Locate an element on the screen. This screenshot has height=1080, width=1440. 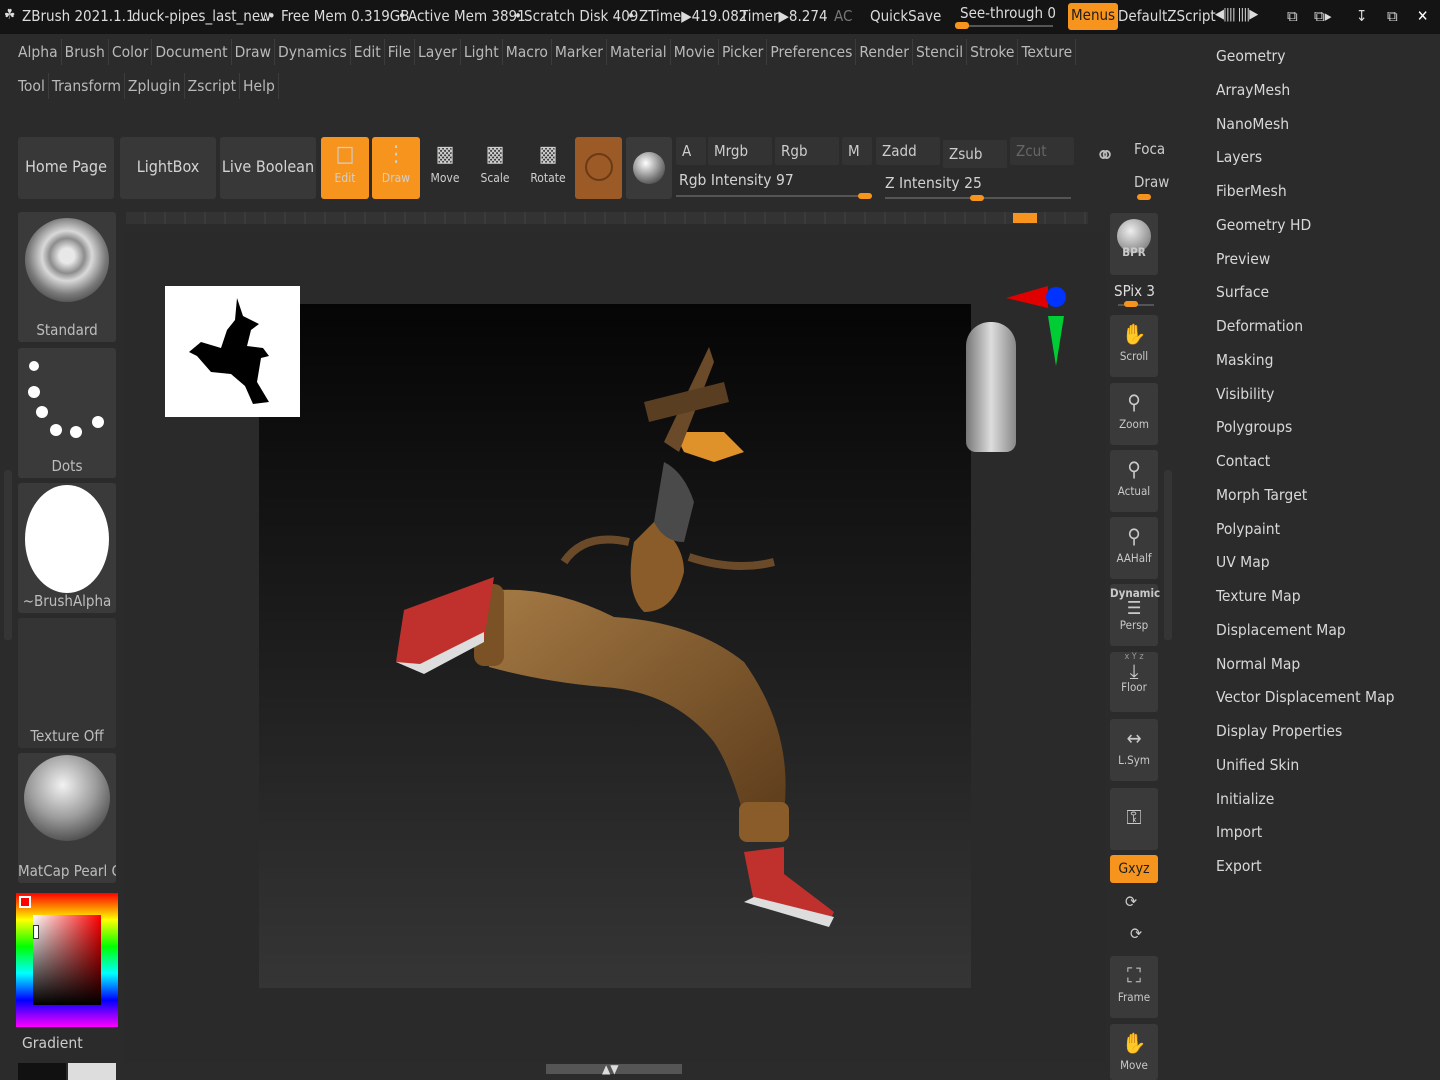
menu-stencil: Stencil is located at coordinates (940, 52).